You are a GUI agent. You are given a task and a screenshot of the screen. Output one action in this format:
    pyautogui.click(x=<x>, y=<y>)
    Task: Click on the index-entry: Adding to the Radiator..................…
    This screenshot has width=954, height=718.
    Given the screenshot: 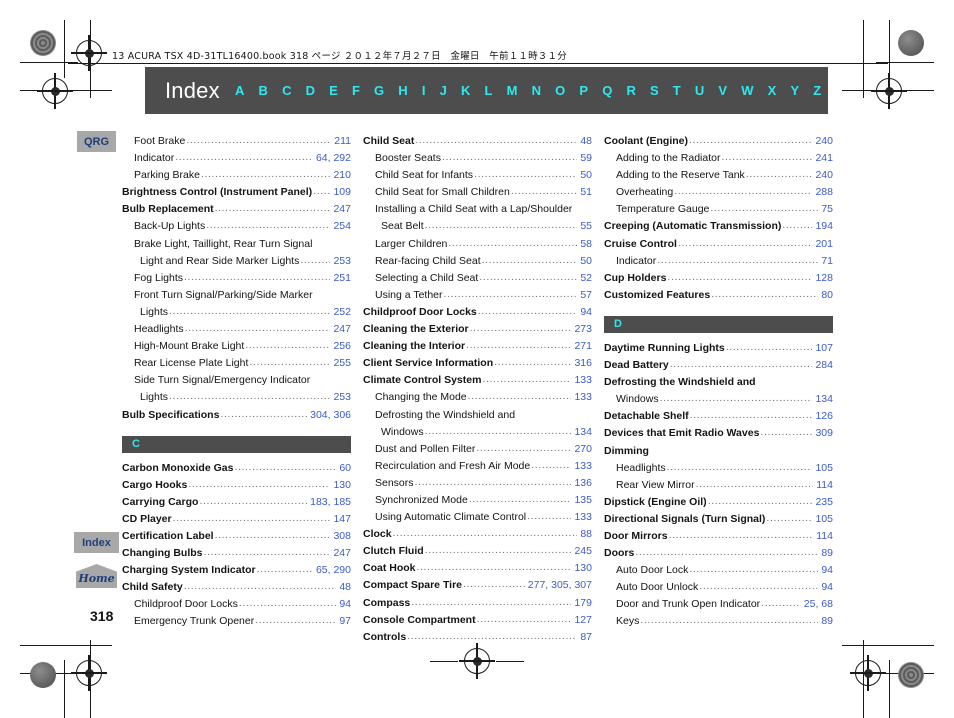 What is the action you would take?
    pyautogui.click(x=718, y=158)
    